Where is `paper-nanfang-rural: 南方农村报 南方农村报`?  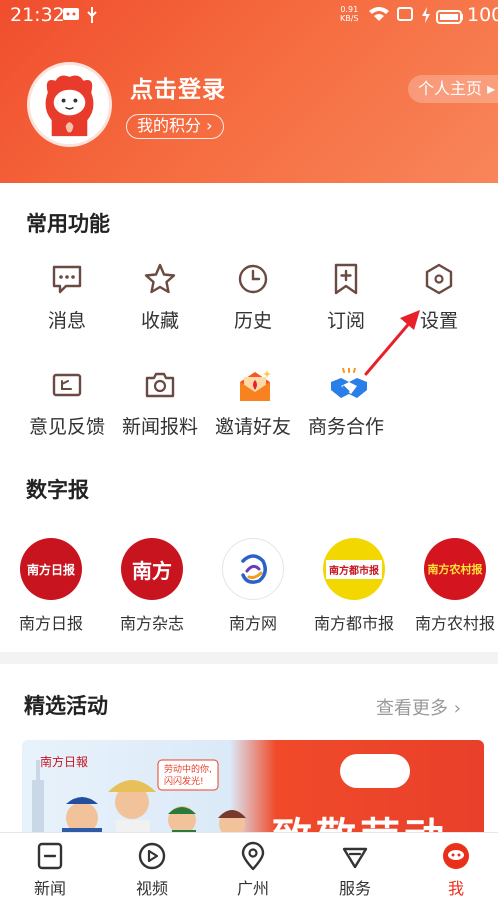
paper-nanfang-rural: 南方农村报 南方农村报 is located at coordinates (451, 586).